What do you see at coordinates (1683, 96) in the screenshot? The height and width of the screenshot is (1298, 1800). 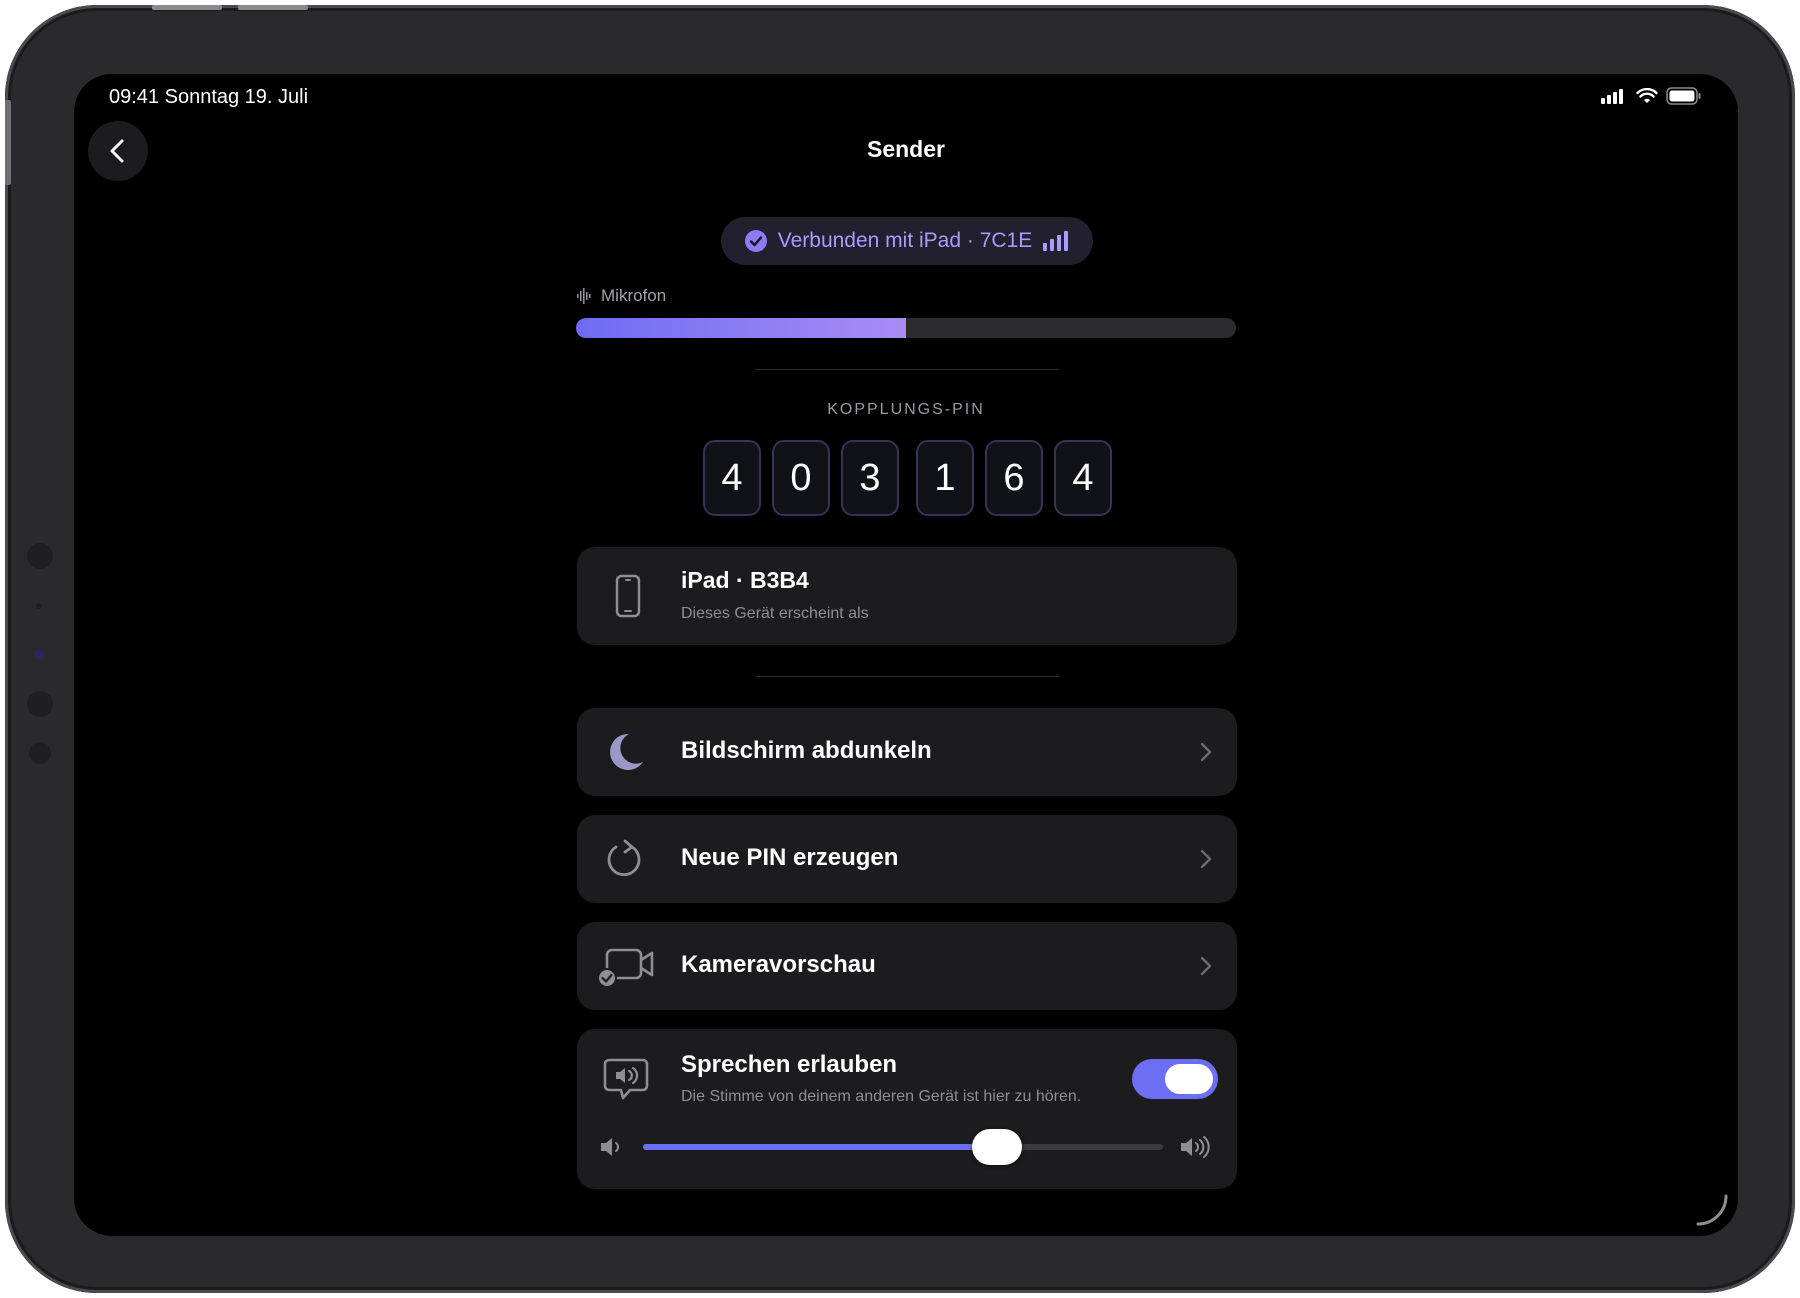 I see `battery-icon` at bounding box center [1683, 96].